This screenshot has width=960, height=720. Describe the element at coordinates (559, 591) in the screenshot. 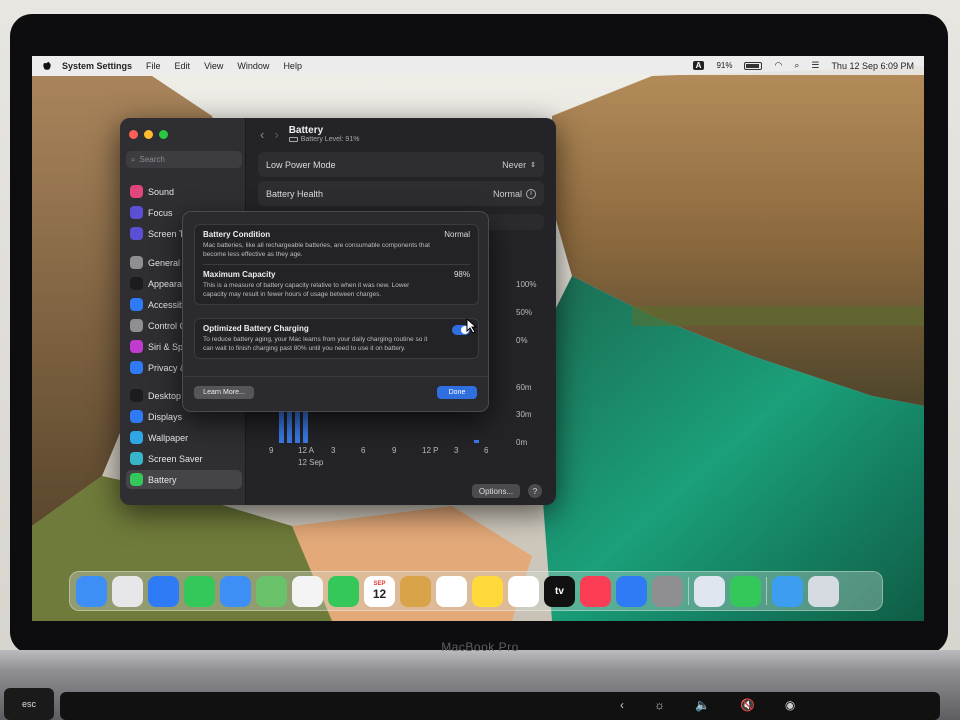

I see `appletv-icon: tv` at that location.